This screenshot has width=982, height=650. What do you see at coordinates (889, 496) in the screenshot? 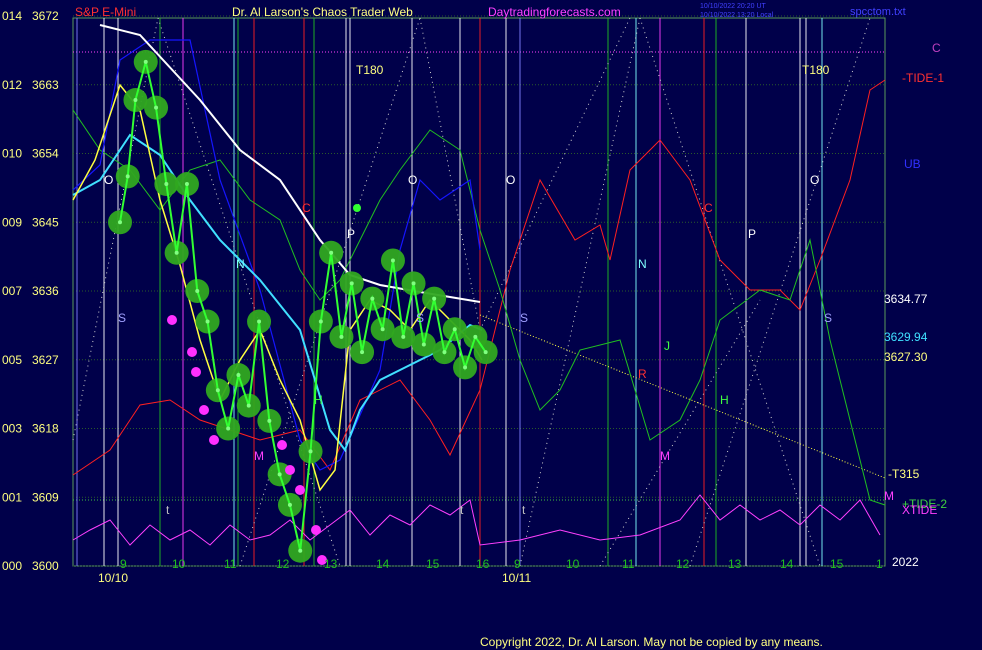
I see `right-label: M` at bounding box center [889, 496].